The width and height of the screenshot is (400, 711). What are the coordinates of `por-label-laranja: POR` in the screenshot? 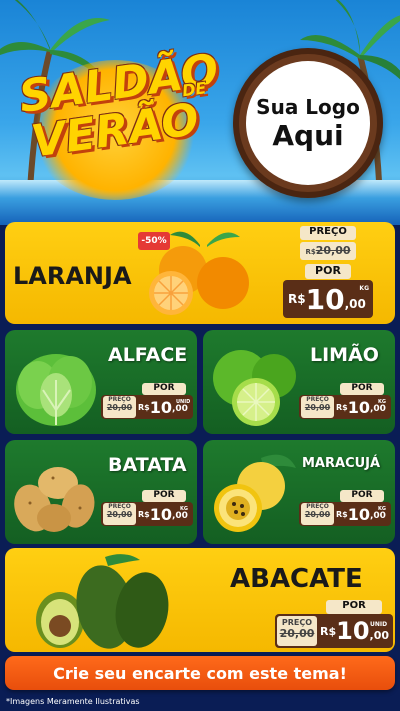 It's located at (328, 271).